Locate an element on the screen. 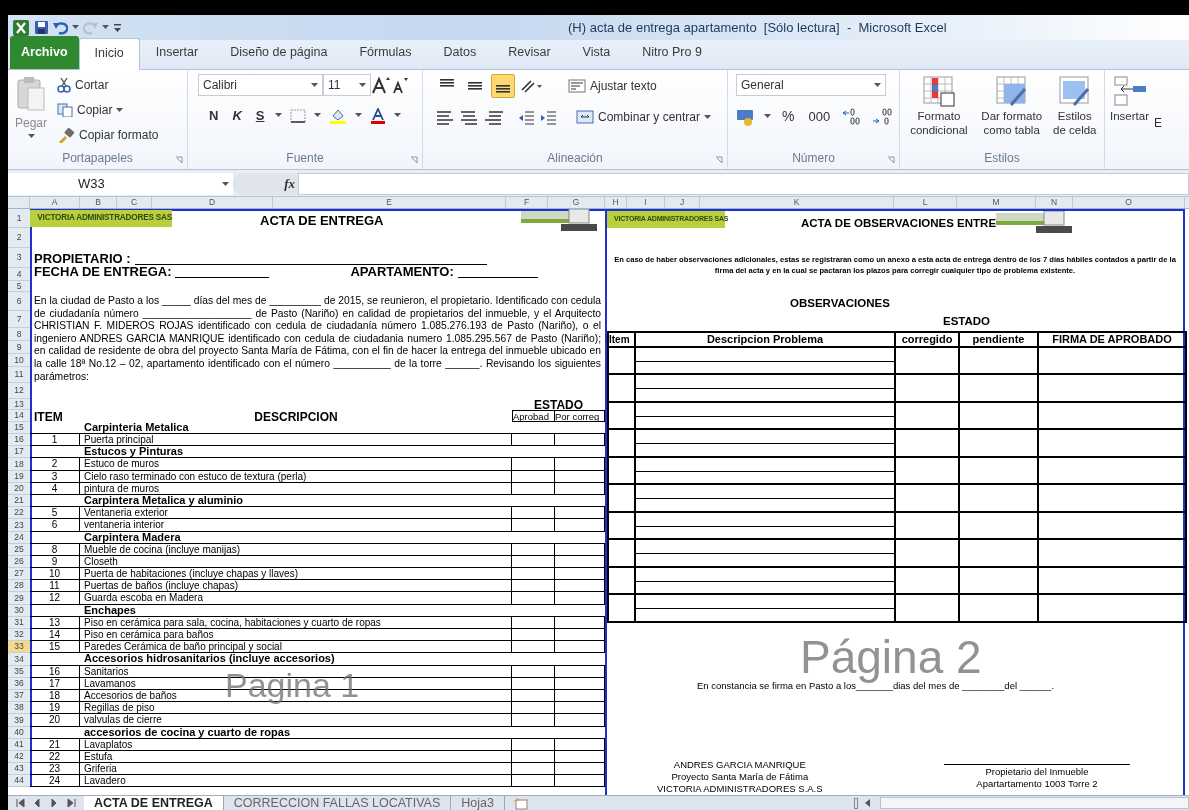  column-header: H is located at coordinates (616, 202).